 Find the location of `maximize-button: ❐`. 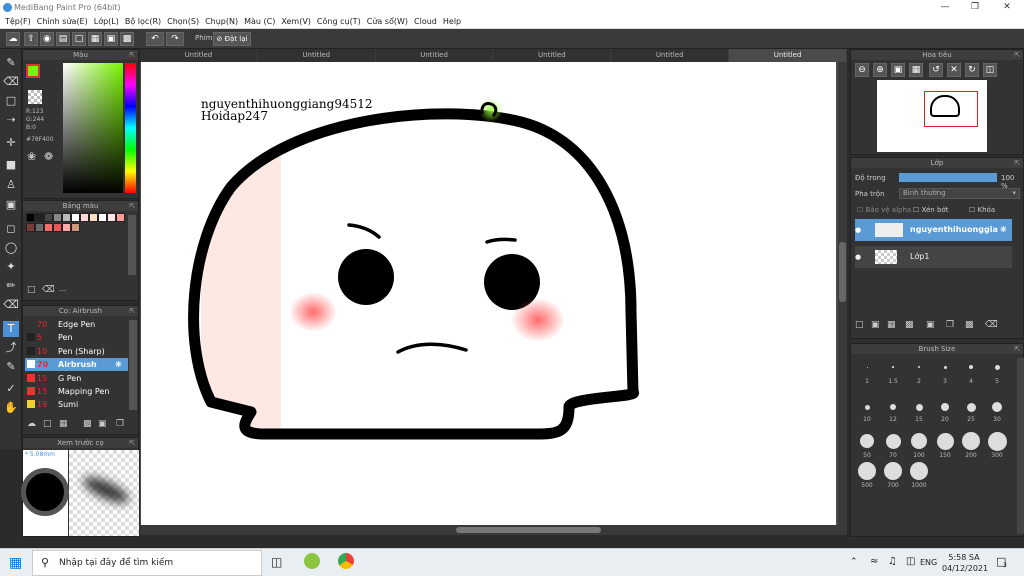

maximize-button: ❐ is located at coordinates (975, 7).